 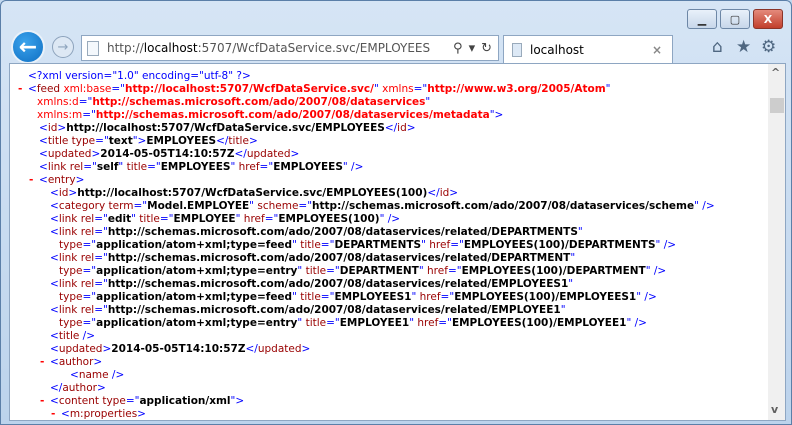 I want to click on xml-token: EMPLOYEES(100)/DEPARTMENTS, so click(x=559, y=245).